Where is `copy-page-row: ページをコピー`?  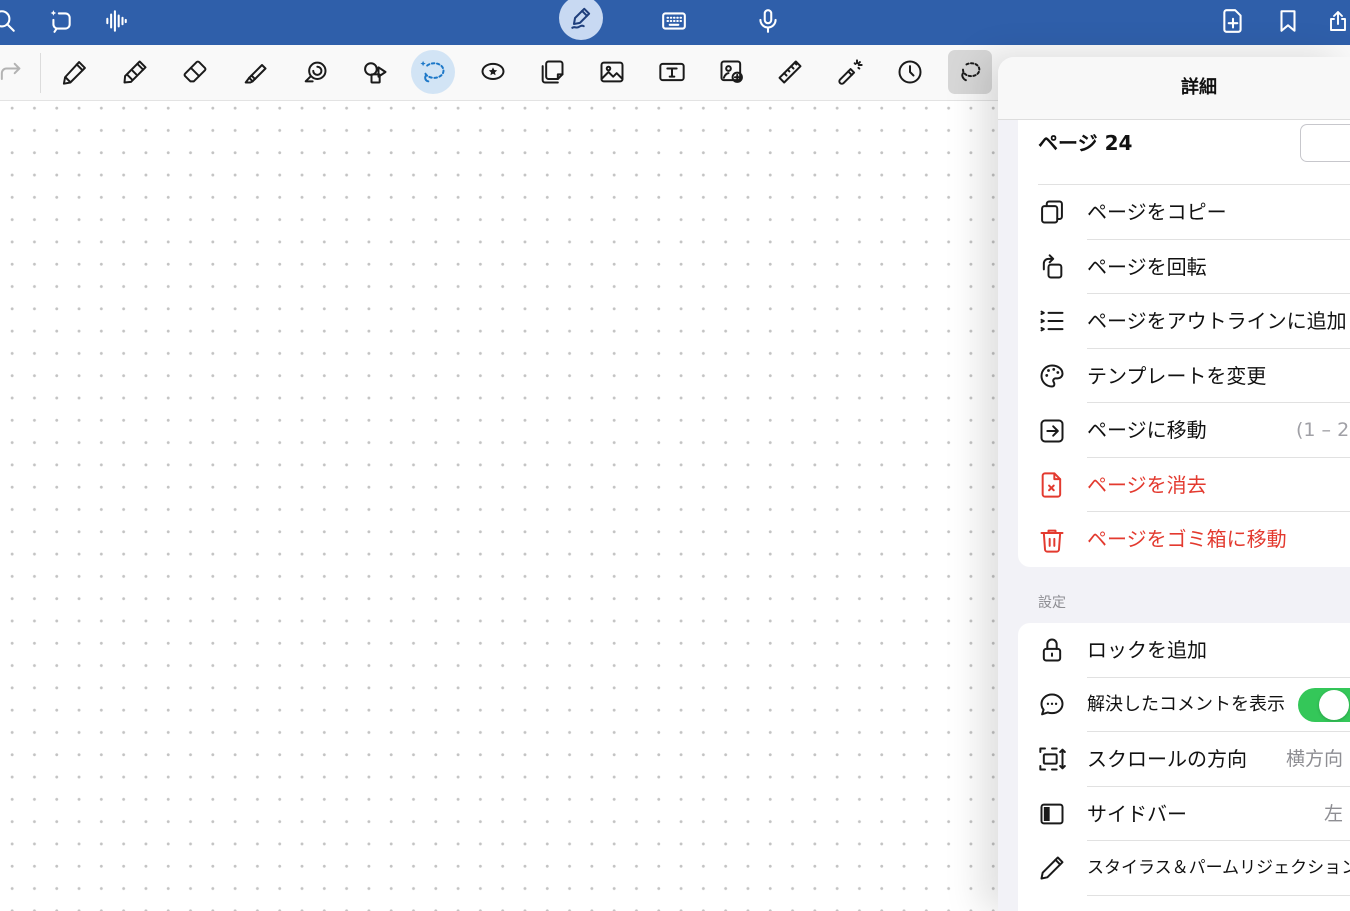
copy-page-row: ページをコピー is located at coordinates (1184, 212).